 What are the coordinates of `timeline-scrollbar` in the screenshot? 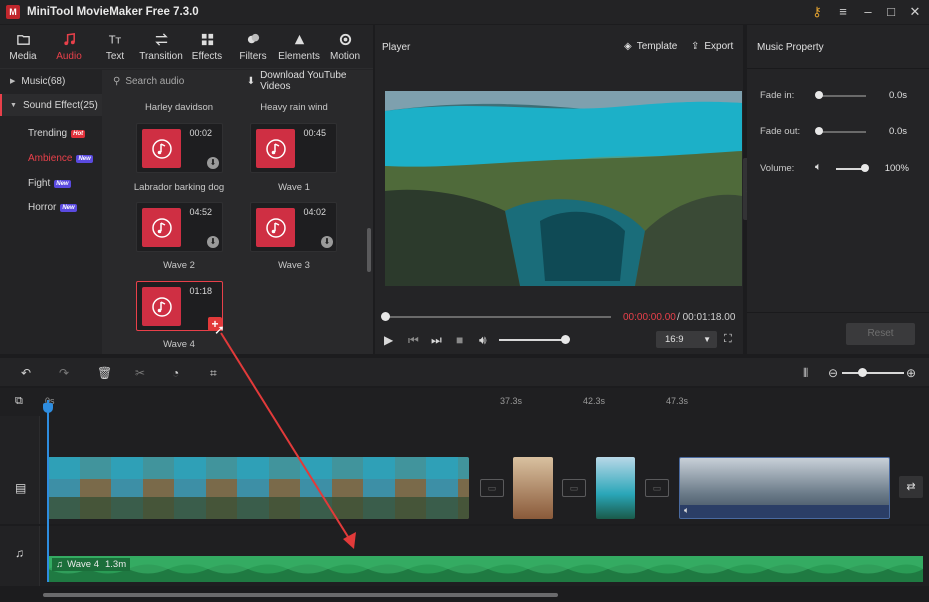 It's located at (300, 595).